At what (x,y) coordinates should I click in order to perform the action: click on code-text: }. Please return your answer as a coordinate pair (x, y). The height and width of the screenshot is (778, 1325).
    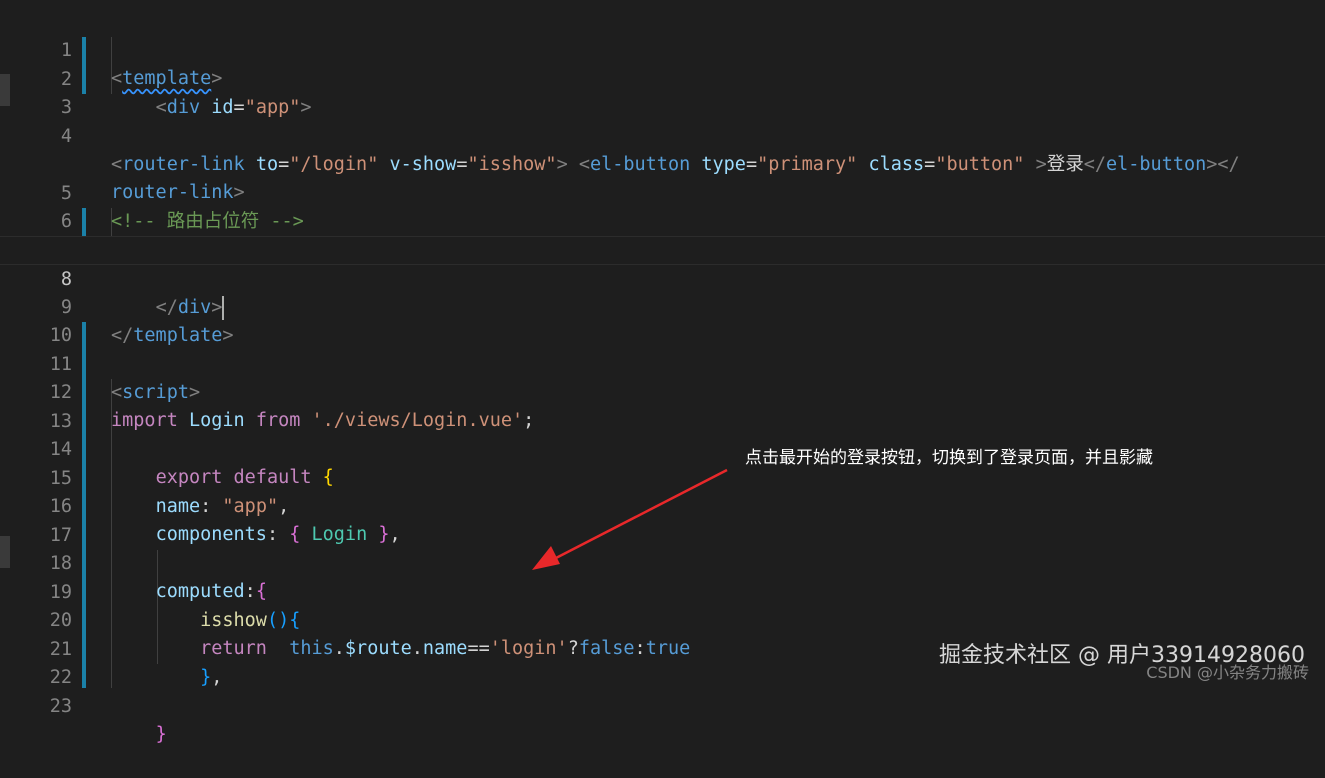
    Looking at the image, I should click on (161, 734).